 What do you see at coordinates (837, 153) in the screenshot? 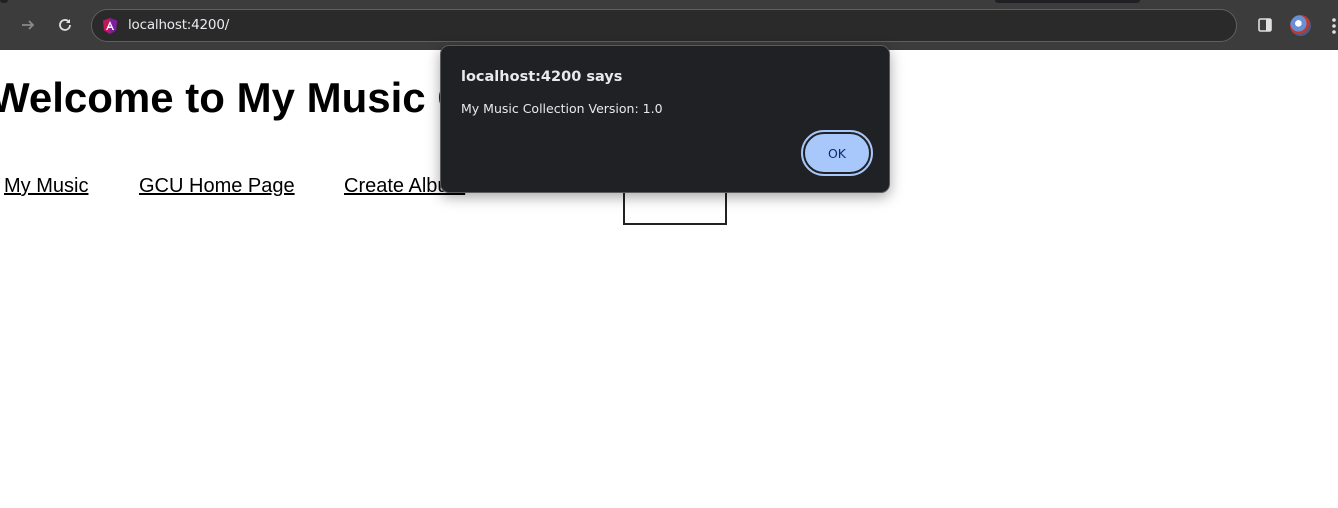
I see `ok-button: OK` at bounding box center [837, 153].